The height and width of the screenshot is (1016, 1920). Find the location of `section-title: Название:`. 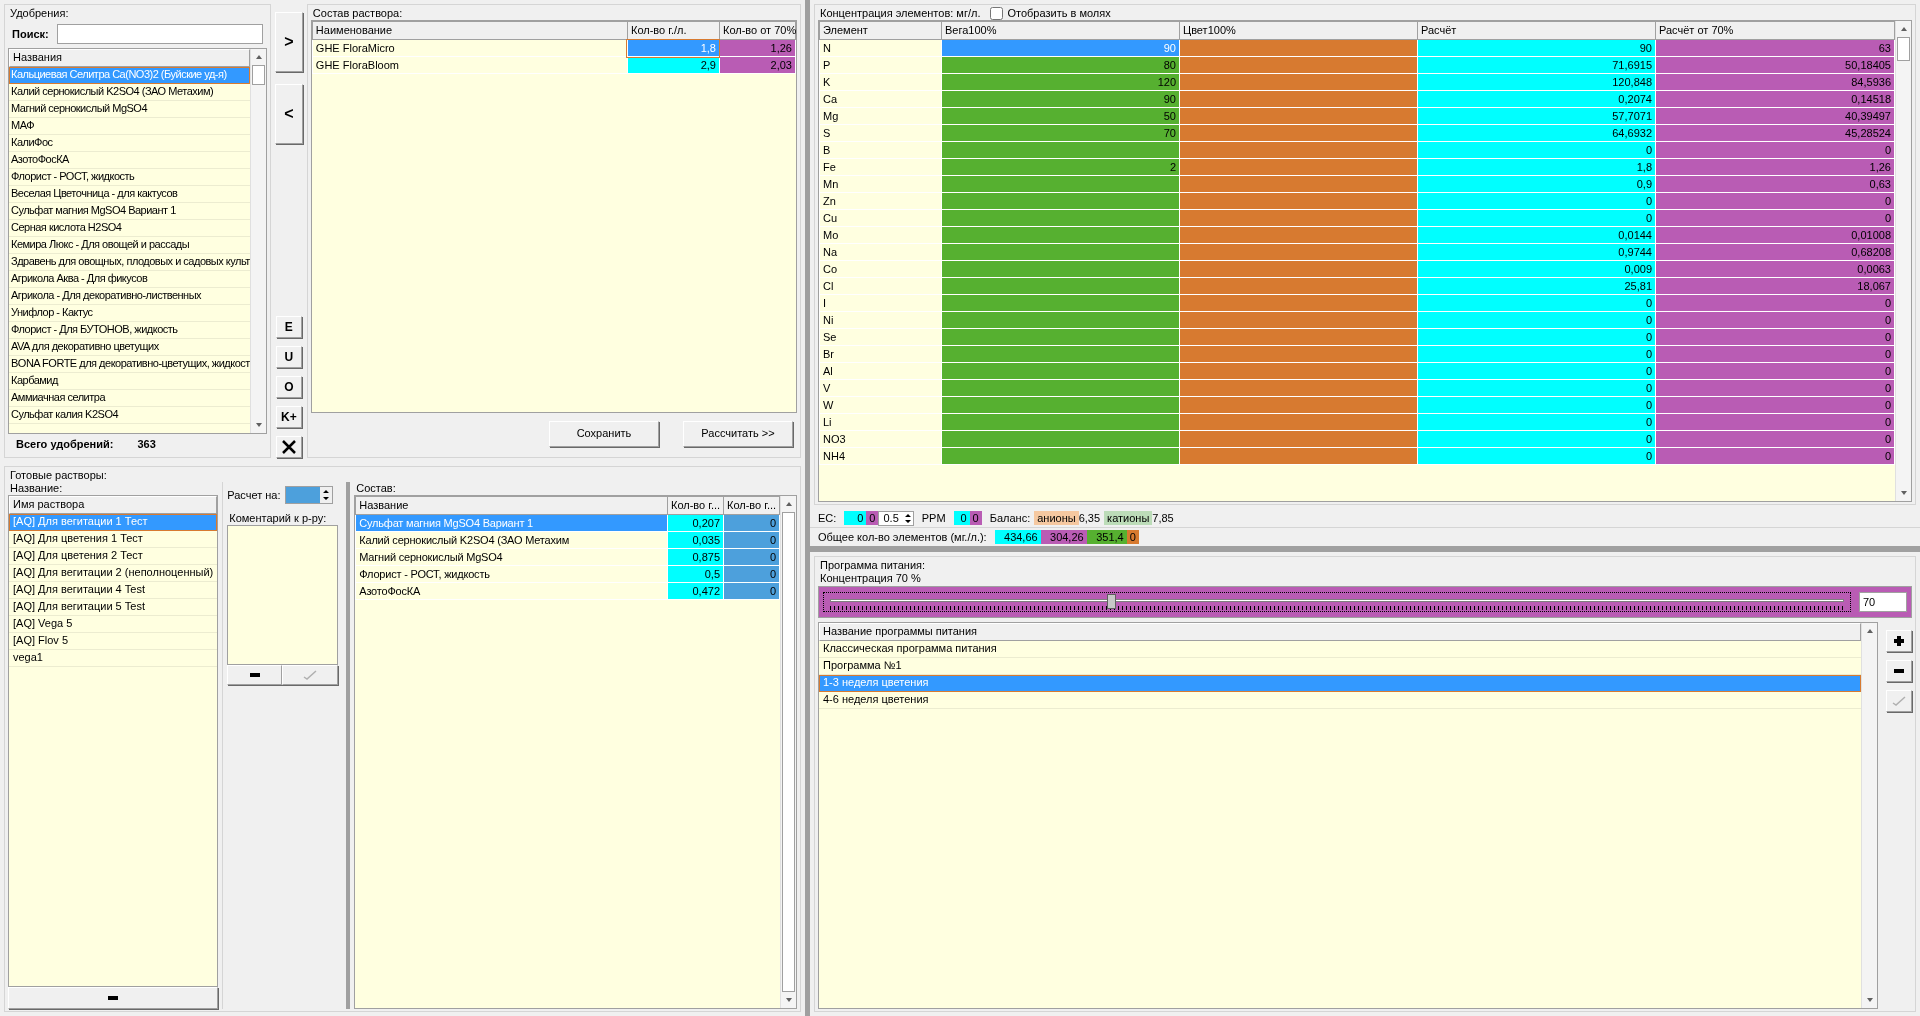

section-title: Название: is located at coordinates (36, 489).